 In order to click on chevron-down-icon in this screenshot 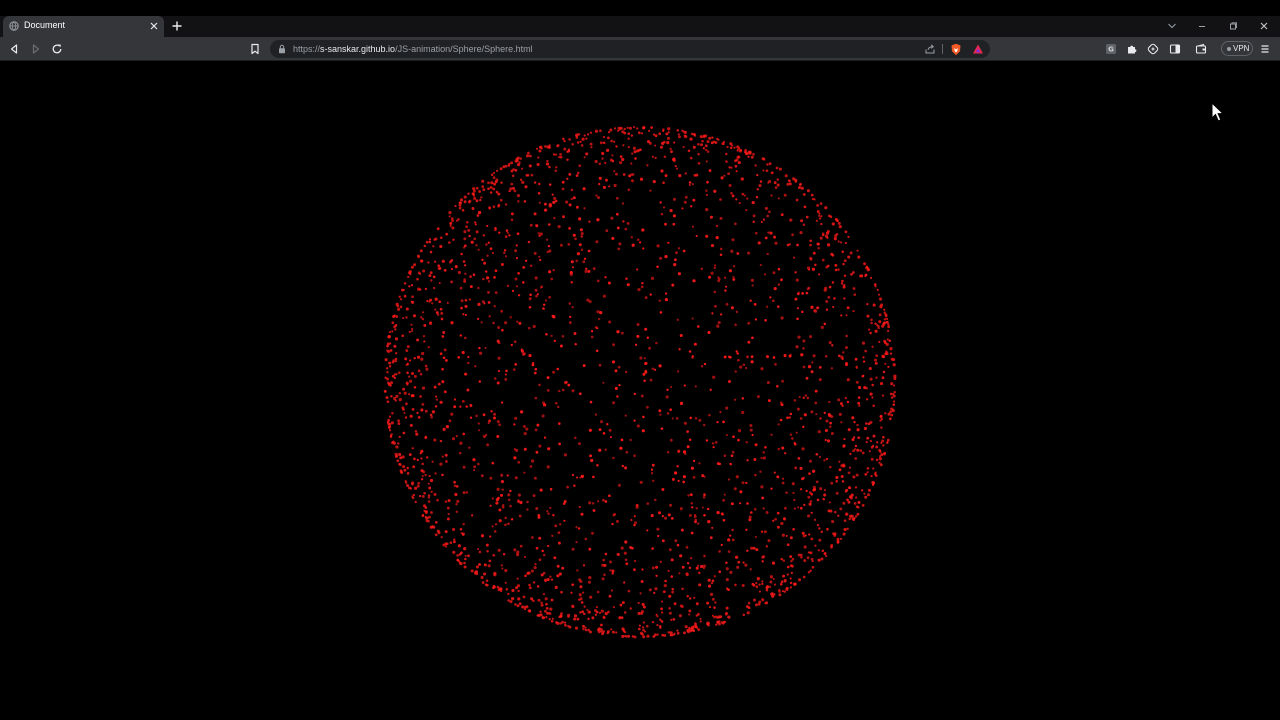, I will do `click(1172, 26)`.